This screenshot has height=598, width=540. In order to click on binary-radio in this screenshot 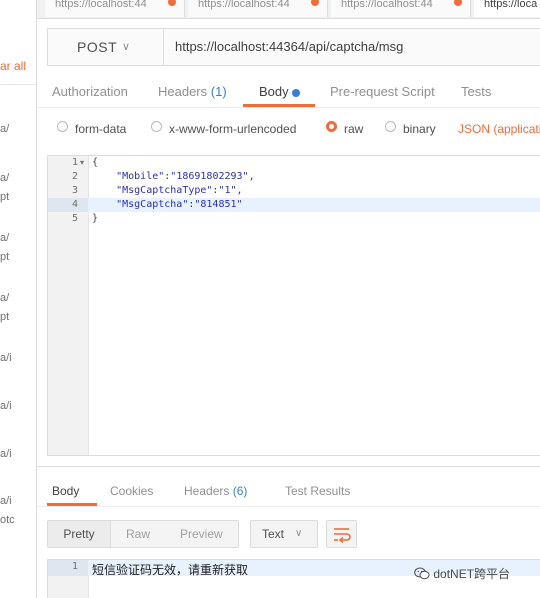, I will do `click(390, 126)`.